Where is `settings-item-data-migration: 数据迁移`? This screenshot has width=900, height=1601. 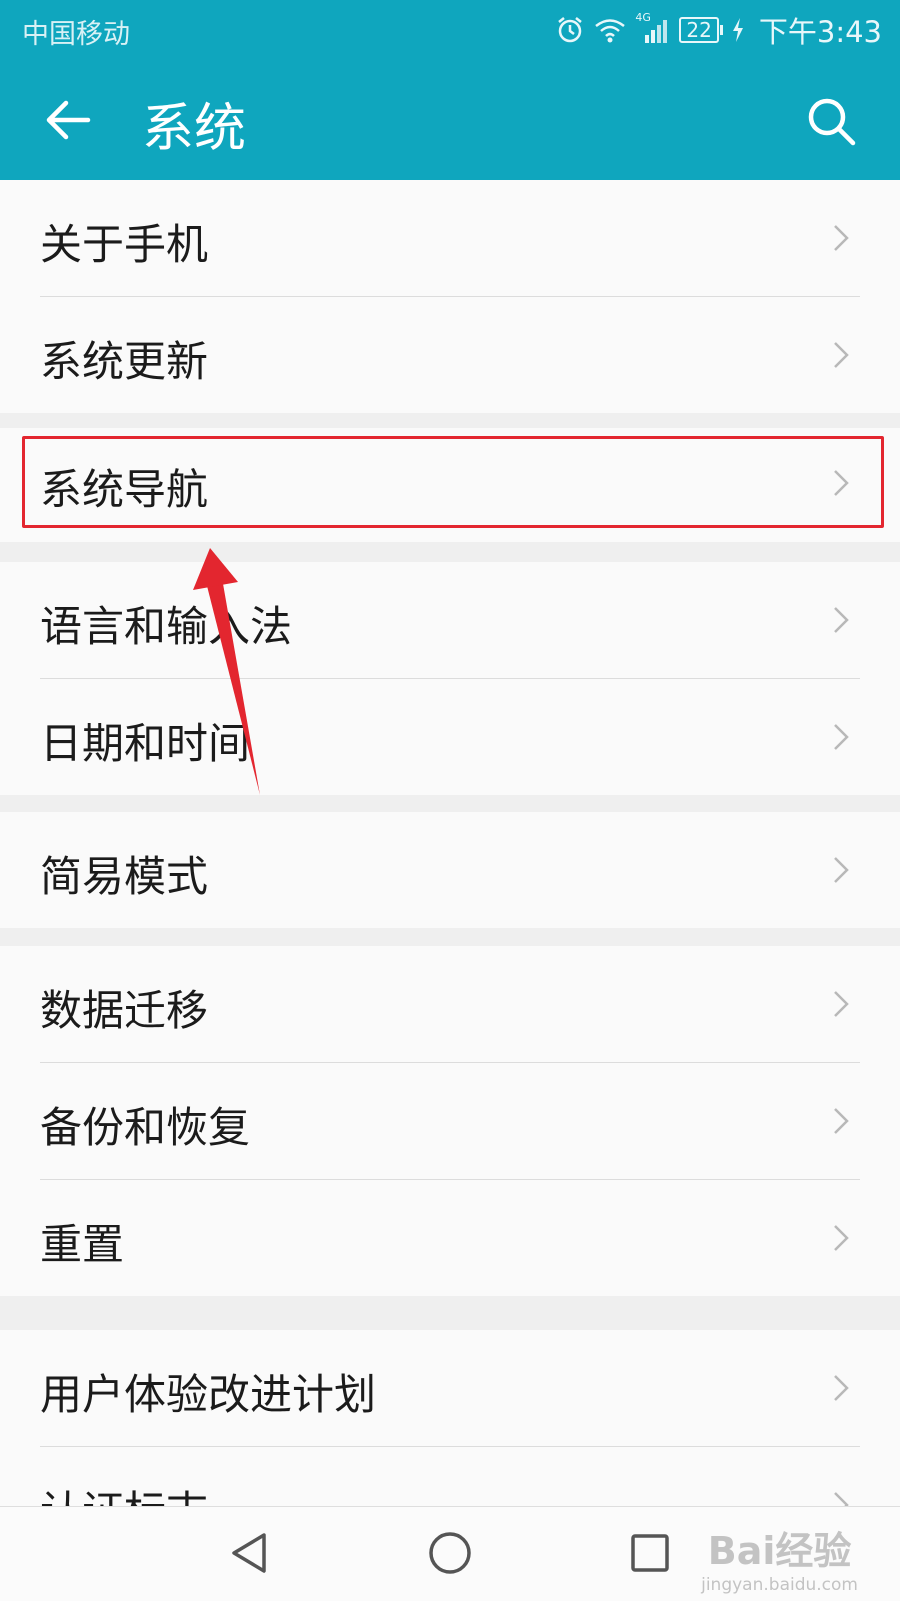
settings-item-data-migration: 数据迁移 is located at coordinates (450, 1004).